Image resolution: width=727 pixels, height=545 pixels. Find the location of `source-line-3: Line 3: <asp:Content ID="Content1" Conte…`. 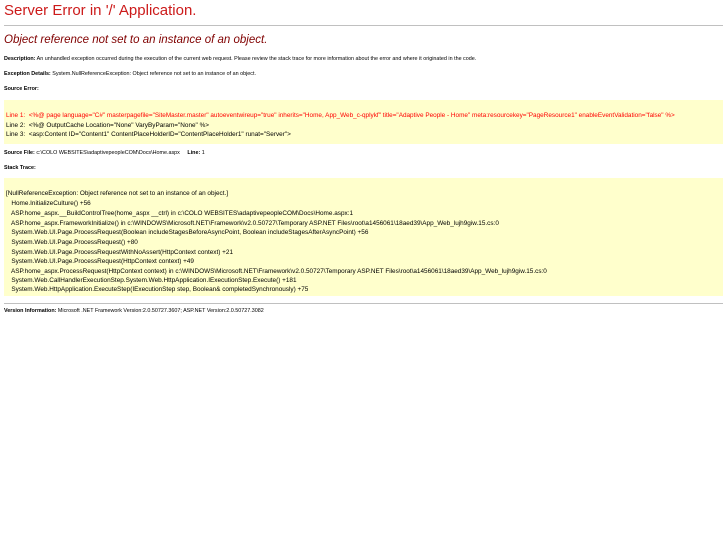

source-line-3: Line 3: <asp:Content ID="Content1" Conte… is located at coordinates (148, 134).